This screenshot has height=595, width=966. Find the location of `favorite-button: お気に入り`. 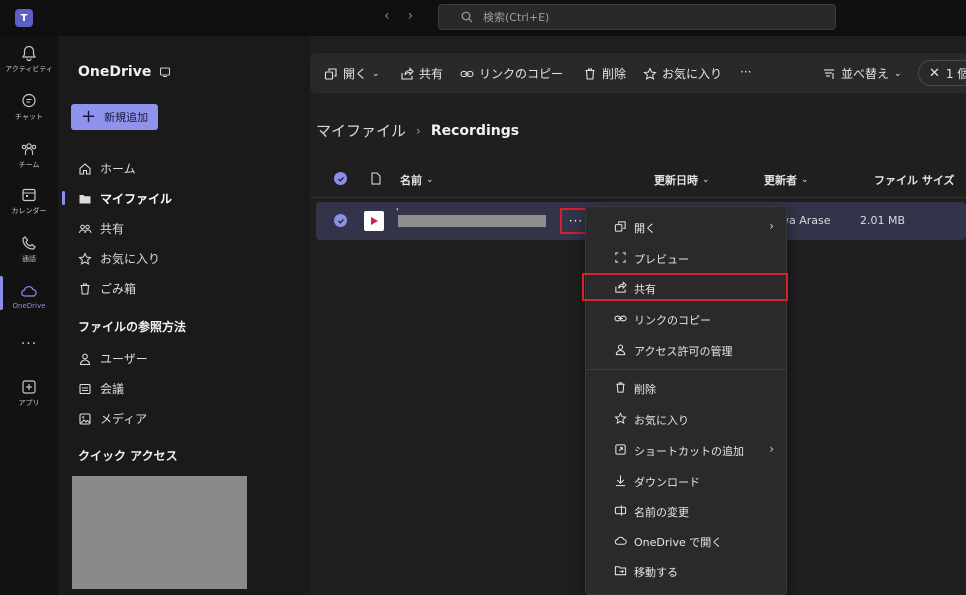

favorite-button: お気に入り is located at coordinates (682, 73).